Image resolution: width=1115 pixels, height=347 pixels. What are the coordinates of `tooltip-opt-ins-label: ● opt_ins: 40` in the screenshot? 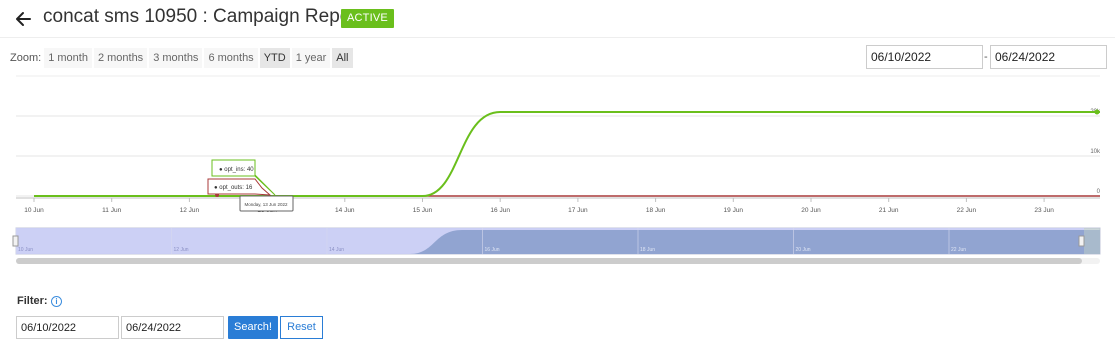 It's located at (236, 170).